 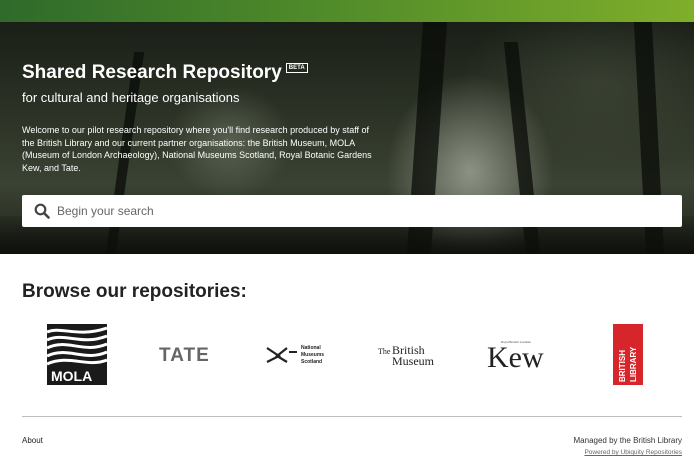 What do you see at coordinates (296, 68) in the screenshot?
I see `beta-badge: BETA` at bounding box center [296, 68].